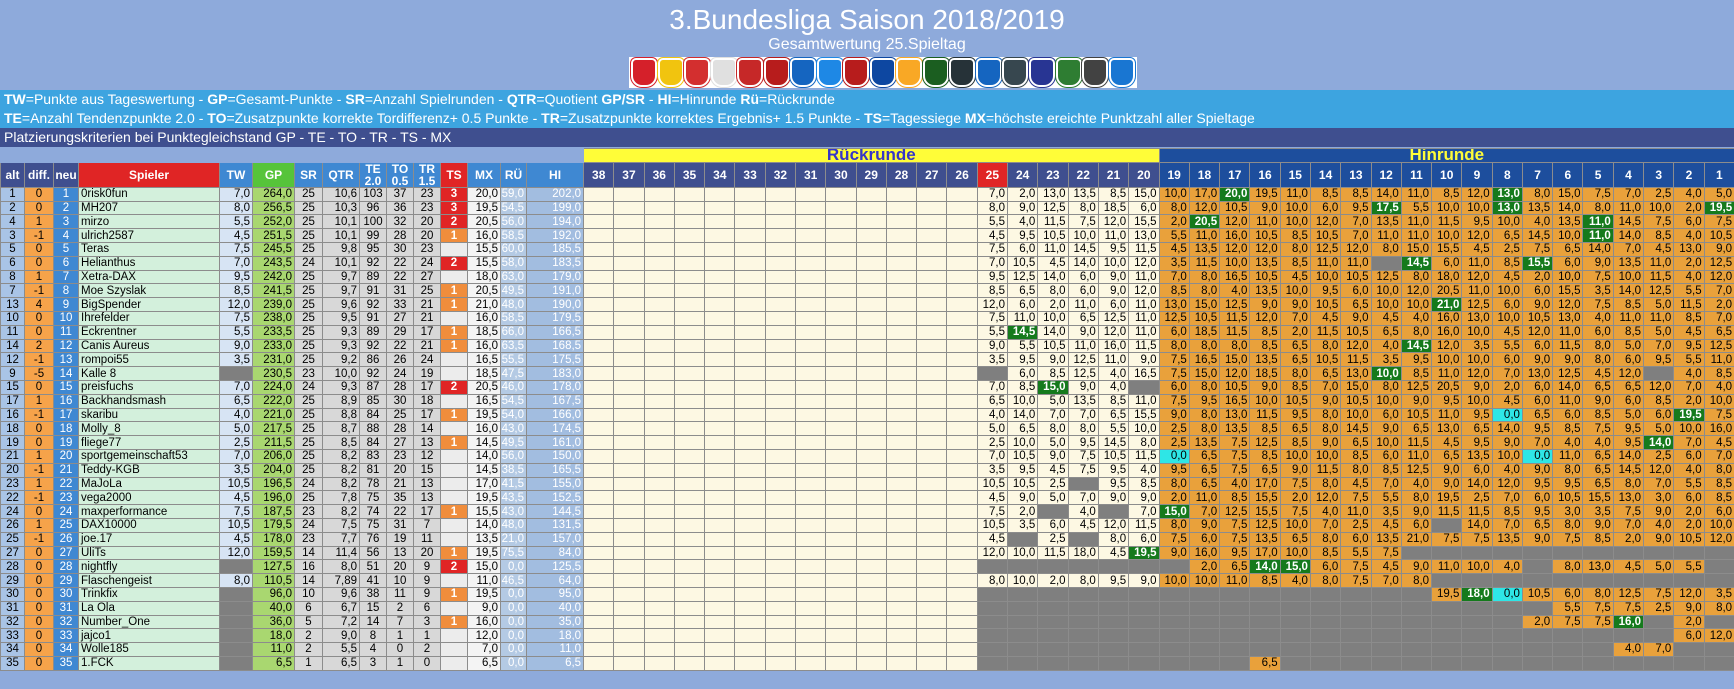 The width and height of the screenshot is (1734, 689). What do you see at coordinates (400, 594) in the screenshot?
I see `to-value: 11` at bounding box center [400, 594].